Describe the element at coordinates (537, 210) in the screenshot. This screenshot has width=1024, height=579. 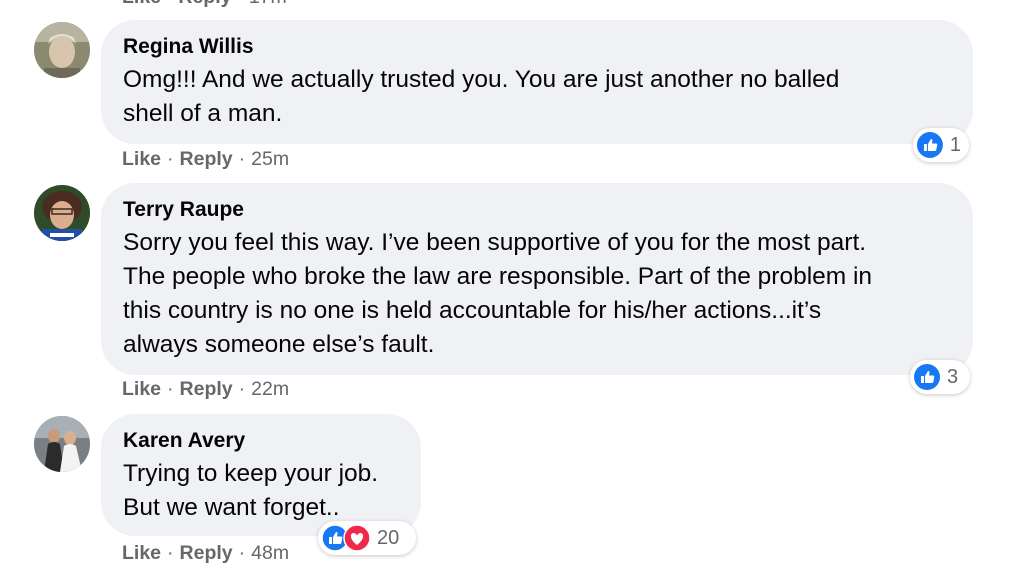
I see `comment-author: Terry Raupe` at that location.